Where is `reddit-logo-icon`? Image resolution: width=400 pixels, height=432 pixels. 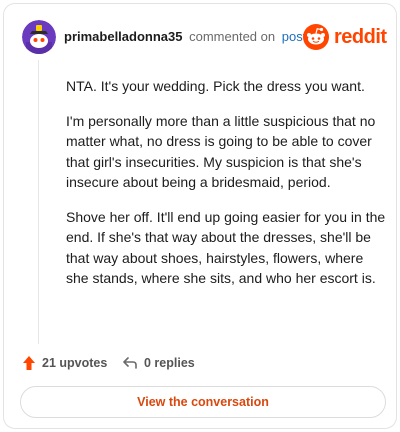
reddit-logo-icon is located at coordinates (316, 37).